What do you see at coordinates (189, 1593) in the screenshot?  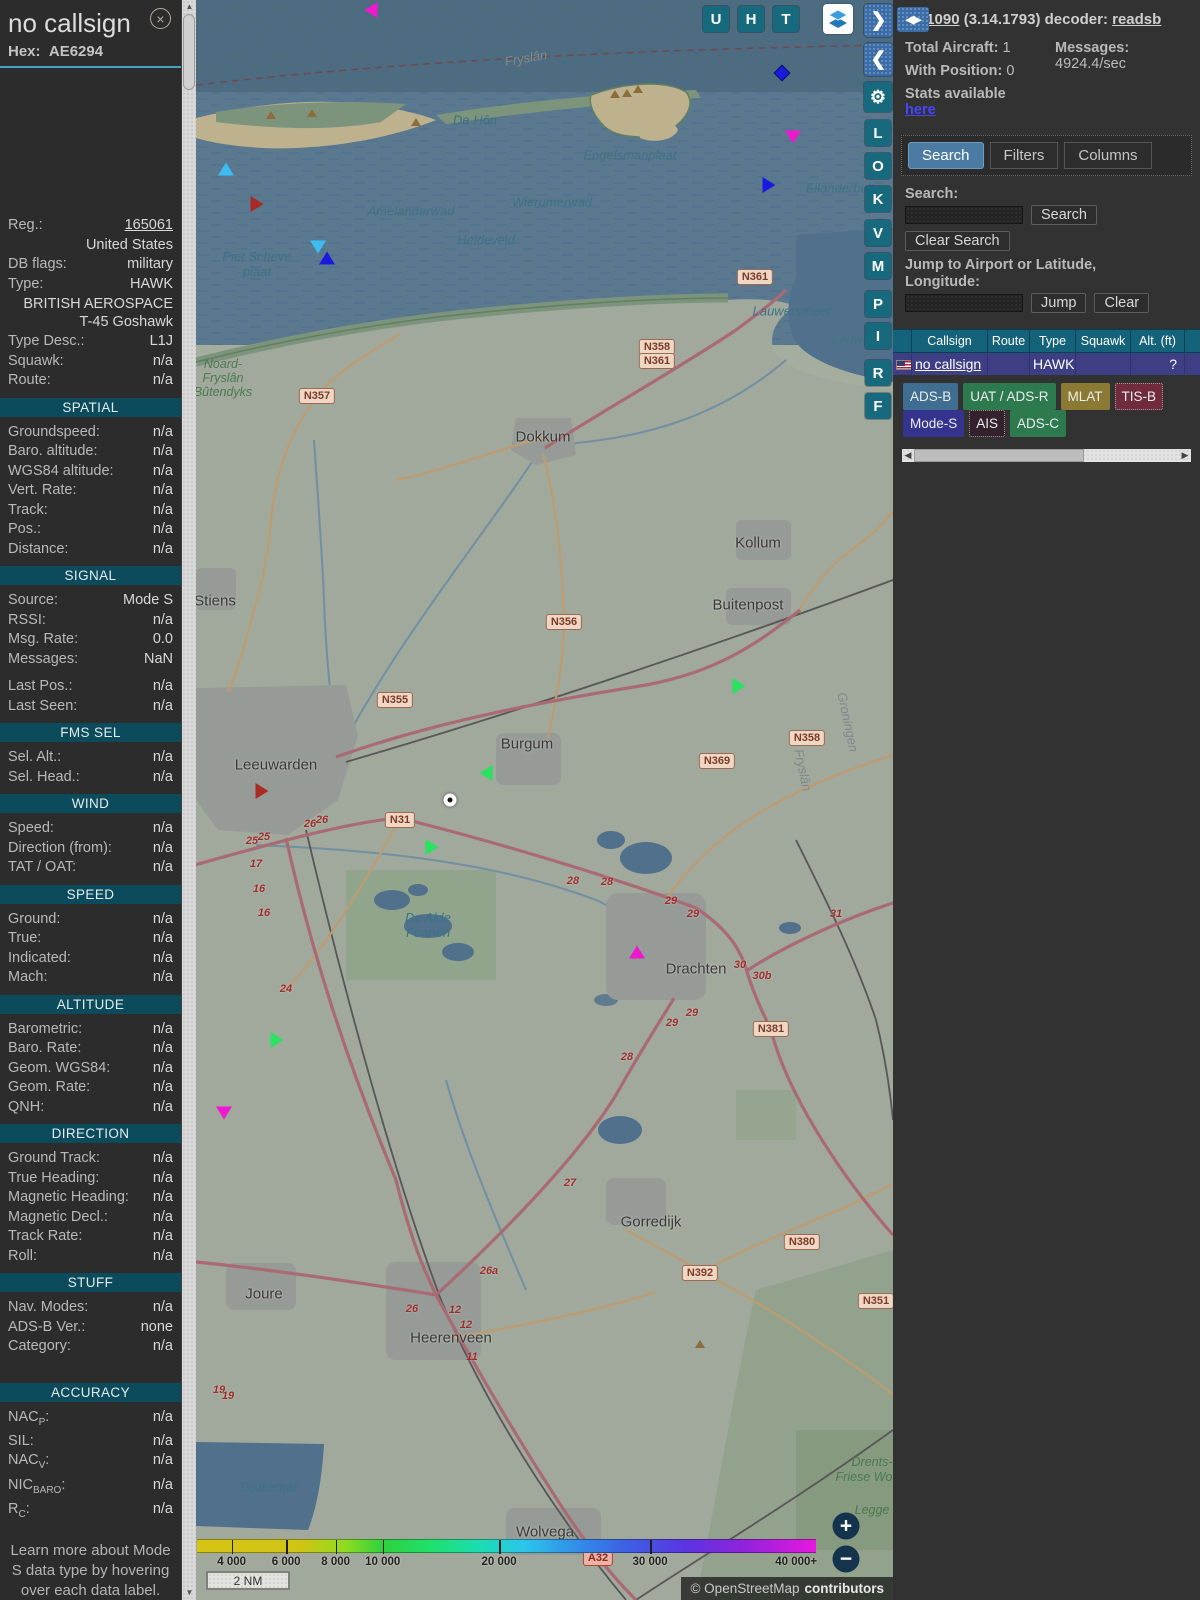 I see `scroll-down-icon: ▼` at bounding box center [189, 1593].